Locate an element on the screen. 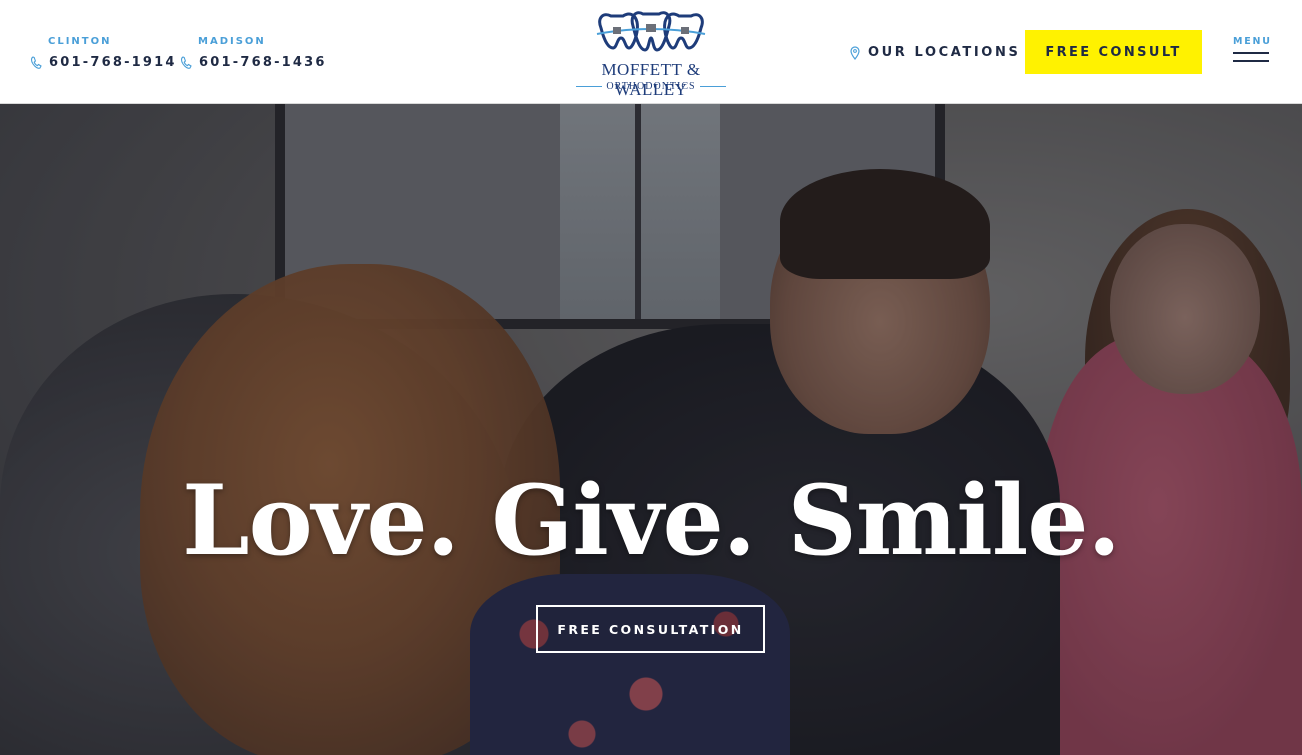  phone-number-link: 601-768-1914 is located at coordinates (113, 62).